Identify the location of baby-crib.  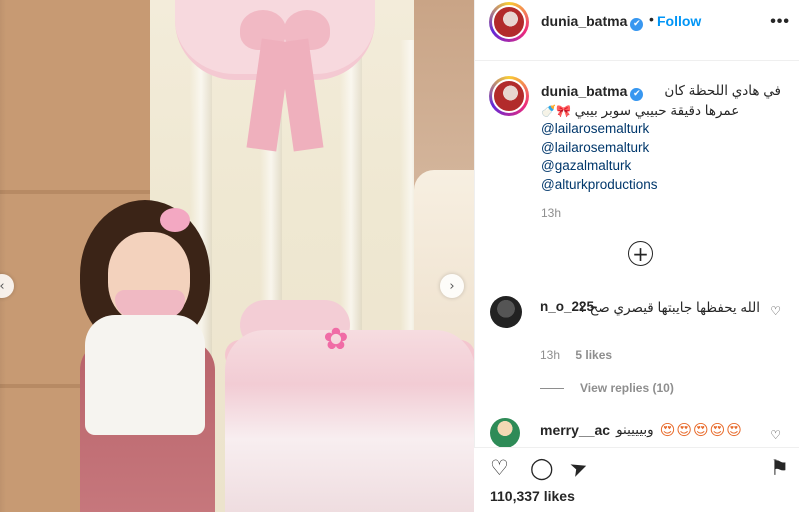
(349, 421).